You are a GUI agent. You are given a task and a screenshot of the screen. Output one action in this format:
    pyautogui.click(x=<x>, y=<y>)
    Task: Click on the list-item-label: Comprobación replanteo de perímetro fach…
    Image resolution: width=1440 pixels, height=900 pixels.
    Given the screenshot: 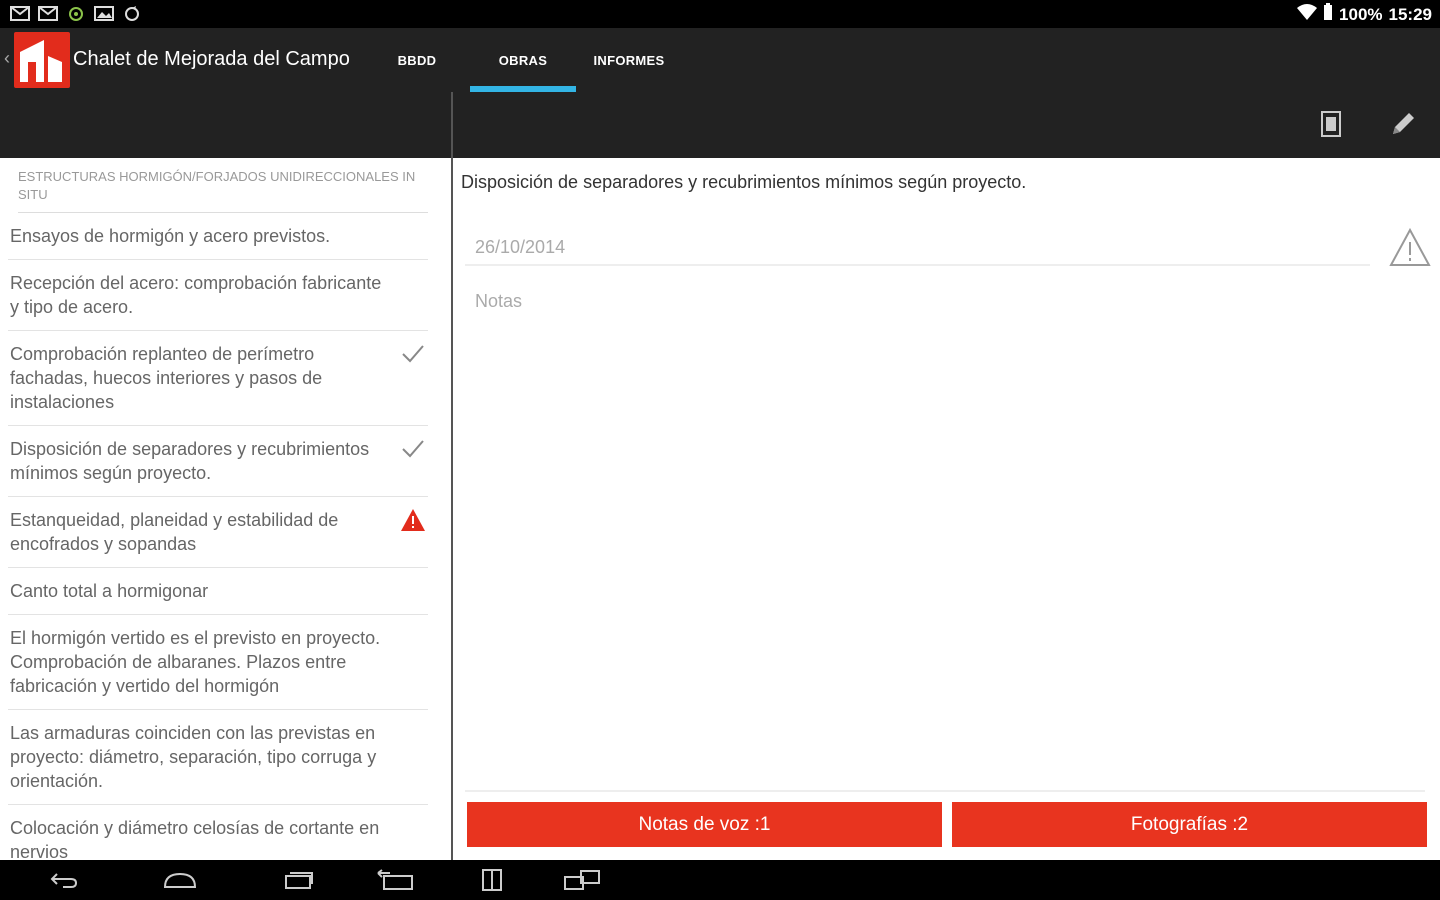 What is the action you would take?
    pyautogui.click(x=166, y=378)
    